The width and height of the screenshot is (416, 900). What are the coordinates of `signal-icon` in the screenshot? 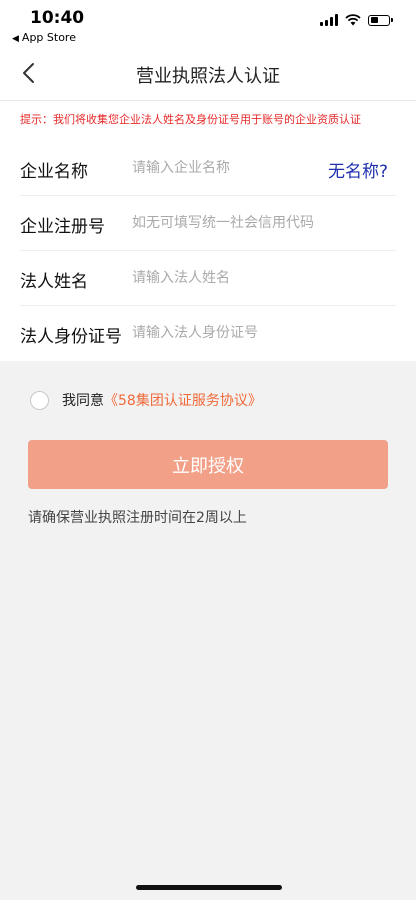 It's located at (329, 20).